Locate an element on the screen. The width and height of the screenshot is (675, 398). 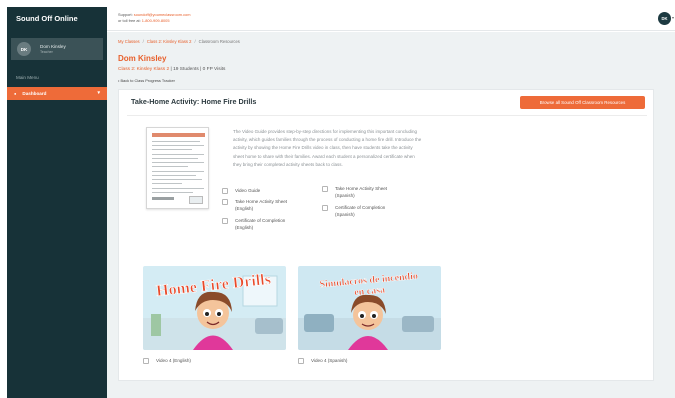
sidebar-item-dashboard: ● Dashboard ▾ is located at coordinates (57, 93).